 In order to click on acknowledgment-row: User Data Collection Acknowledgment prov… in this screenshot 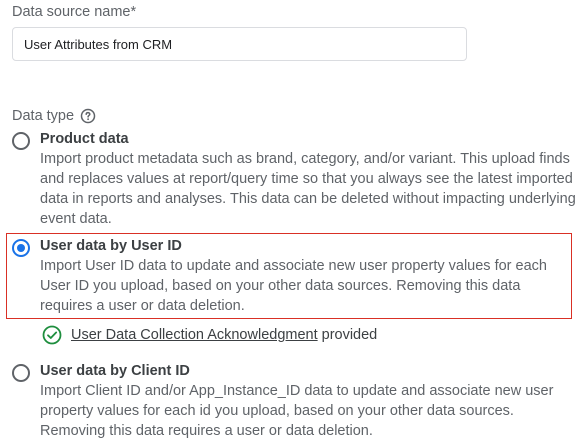, I will do `click(209, 335)`.